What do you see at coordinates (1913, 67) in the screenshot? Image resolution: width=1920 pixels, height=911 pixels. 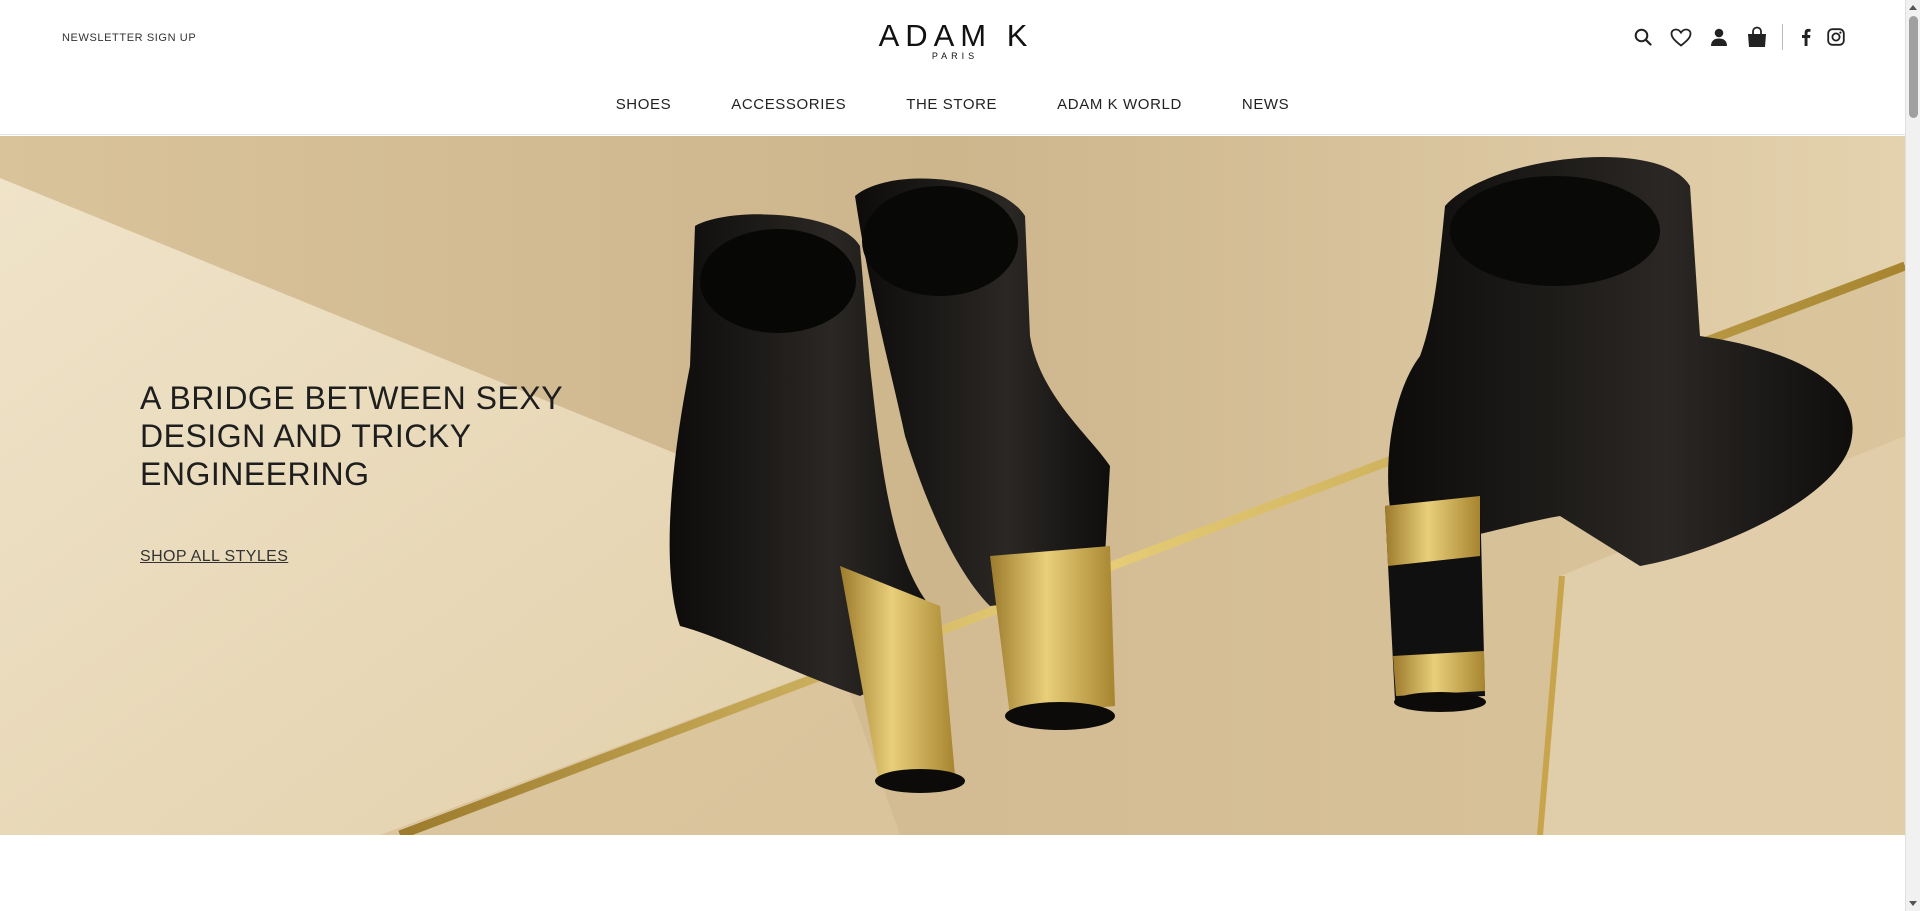 I see `scroll-thumb` at bounding box center [1913, 67].